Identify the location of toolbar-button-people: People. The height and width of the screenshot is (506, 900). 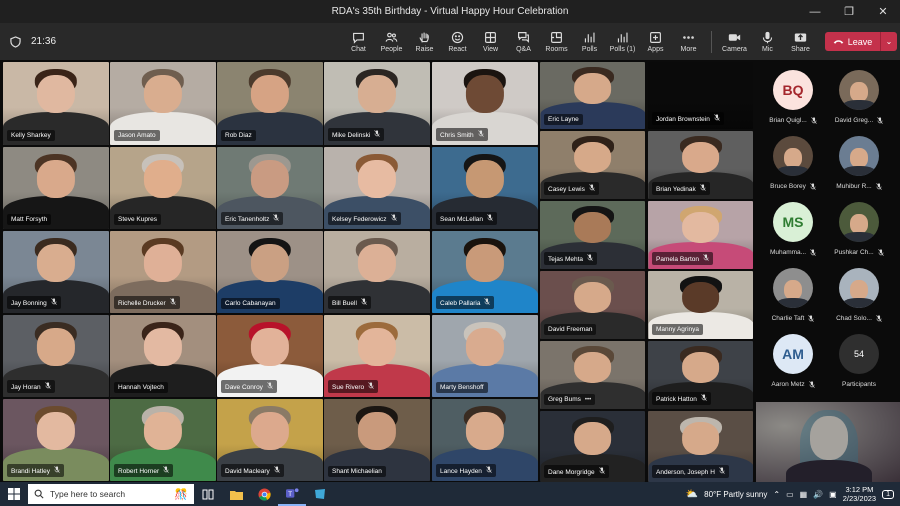
(391, 41).